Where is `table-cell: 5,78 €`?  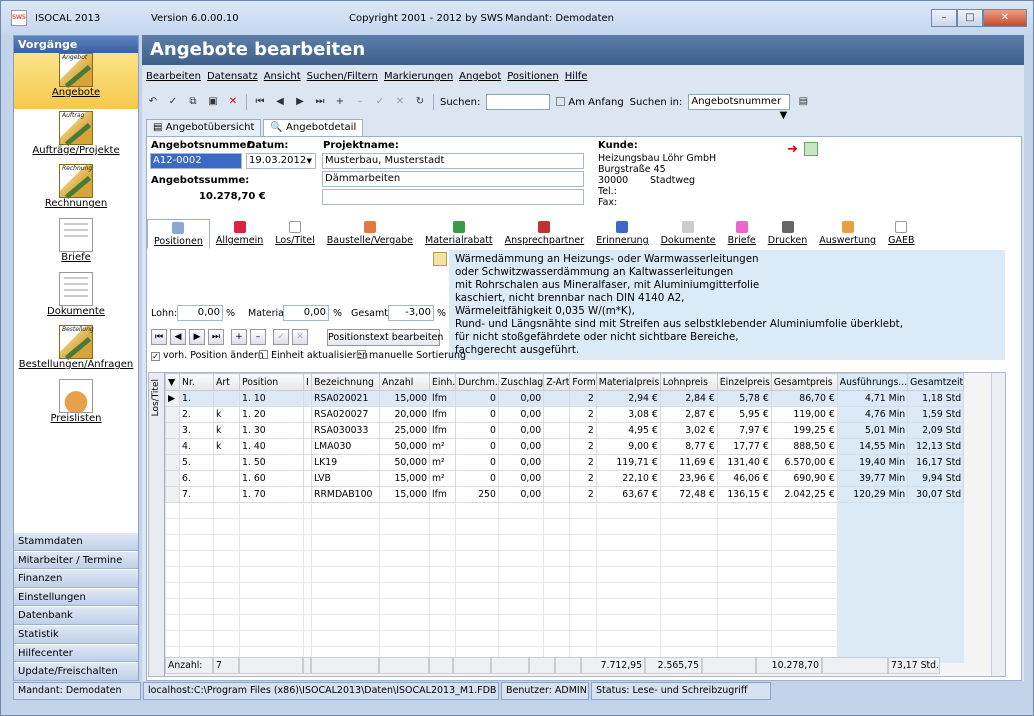
table-cell: 5,78 € is located at coordinates (744, 398).